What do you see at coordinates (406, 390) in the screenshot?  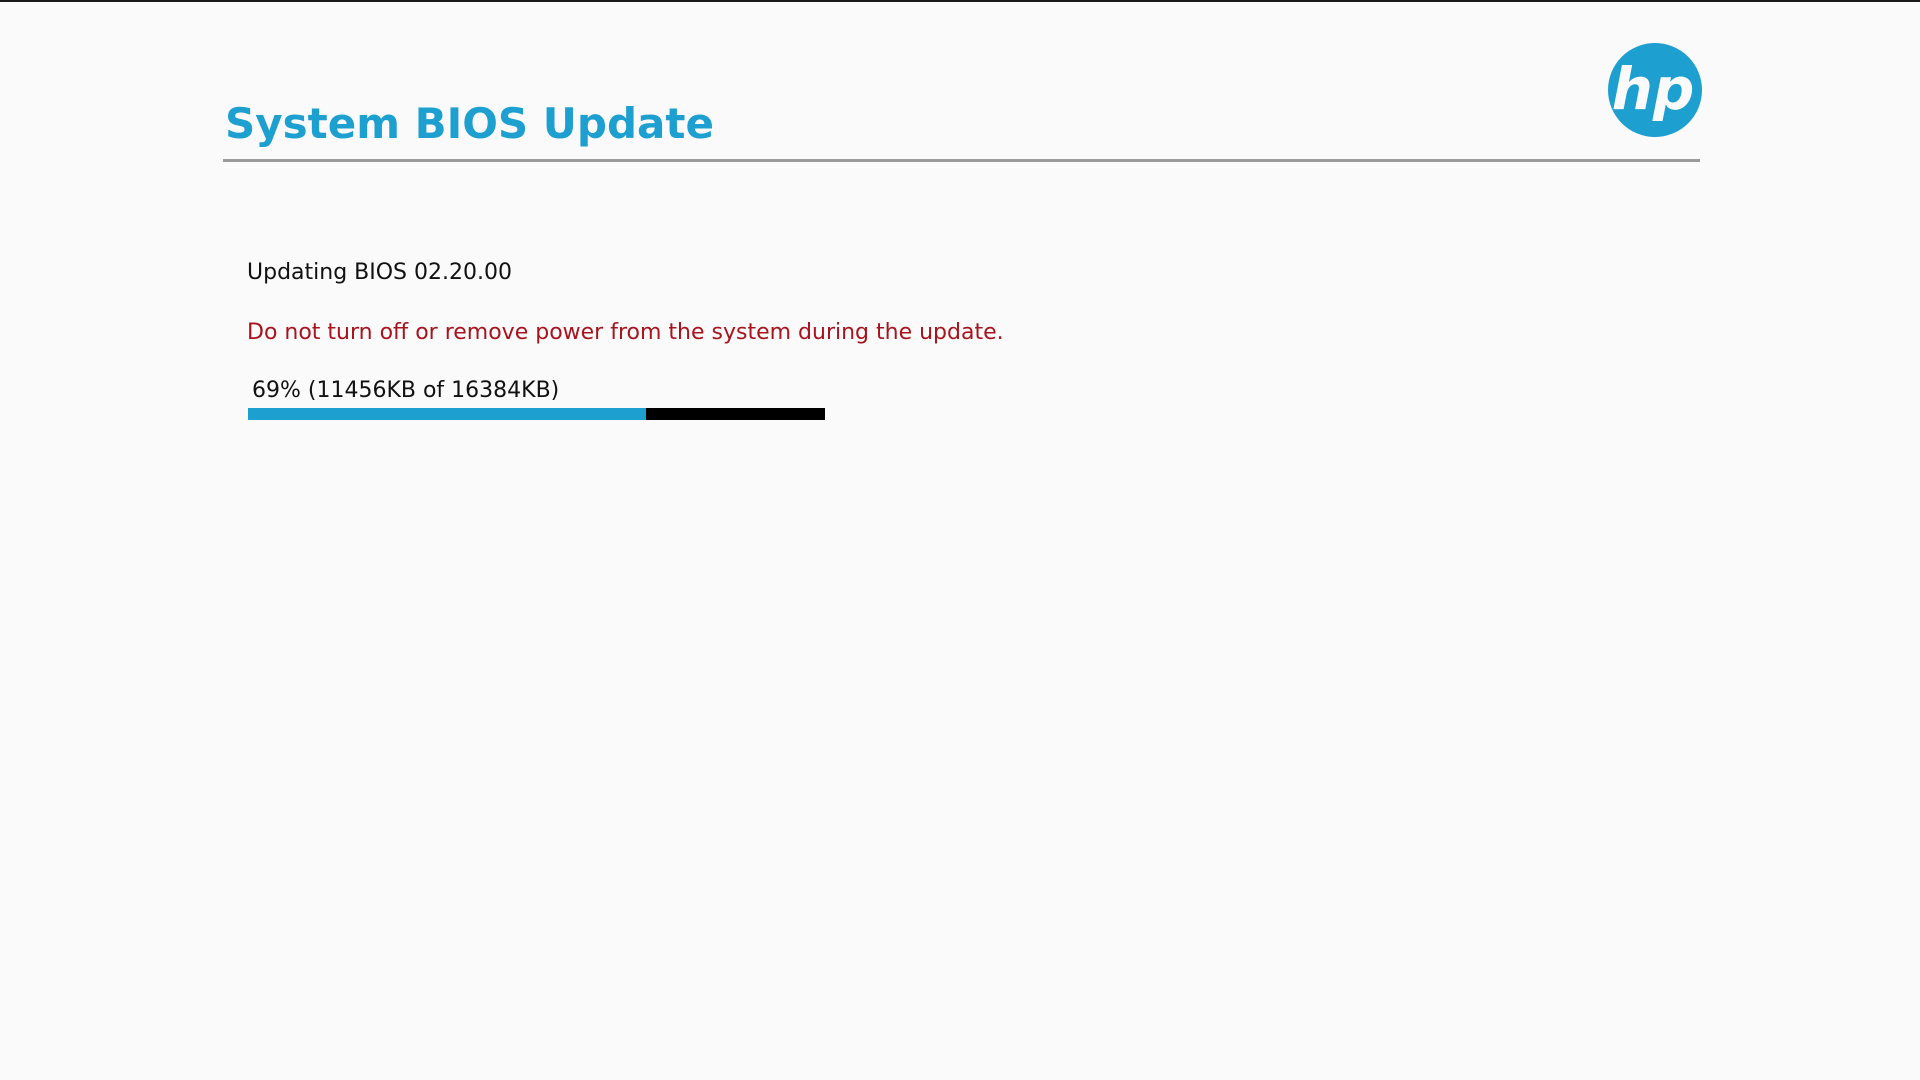 I see `progress-label: 69% (11456KB of 16384KB)` at bounding box center [406, 390].